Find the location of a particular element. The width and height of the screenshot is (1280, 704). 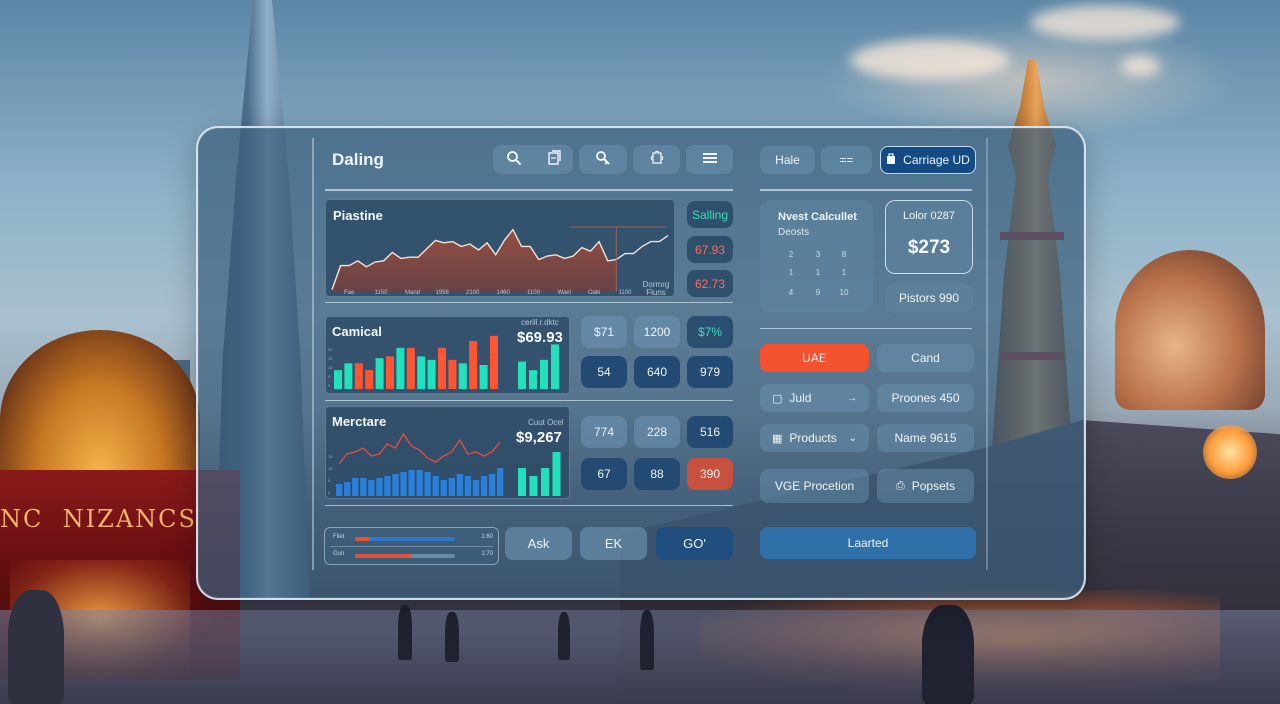

y-tick-label: 15 is located at coordinates (330, 358).